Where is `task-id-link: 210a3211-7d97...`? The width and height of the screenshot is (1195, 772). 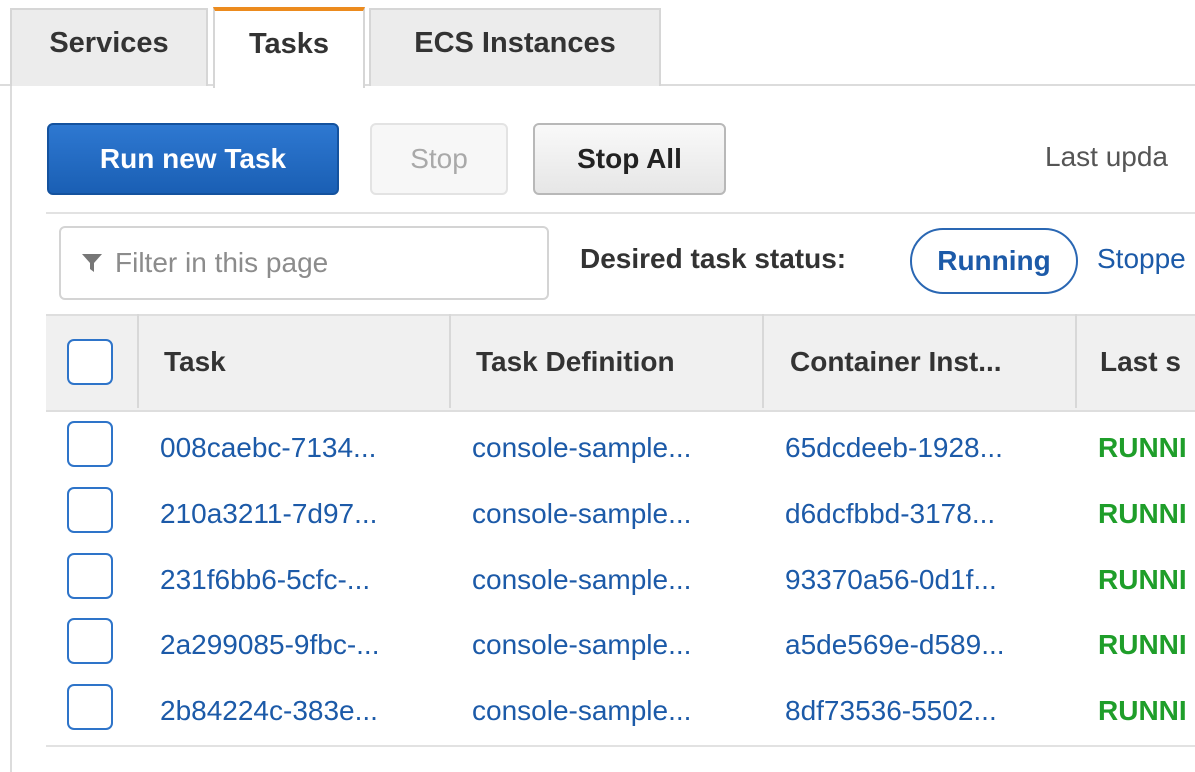
task-id-link: 210a3211-7d97... is located at coordinates (268, 514).